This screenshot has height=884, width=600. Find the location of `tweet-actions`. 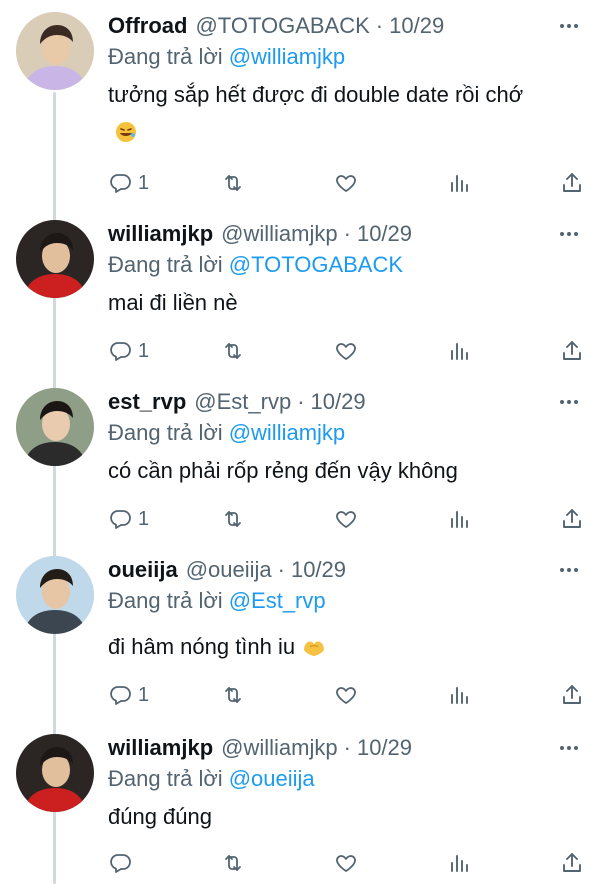

tweet-actions is located at coordinates (346, 863).